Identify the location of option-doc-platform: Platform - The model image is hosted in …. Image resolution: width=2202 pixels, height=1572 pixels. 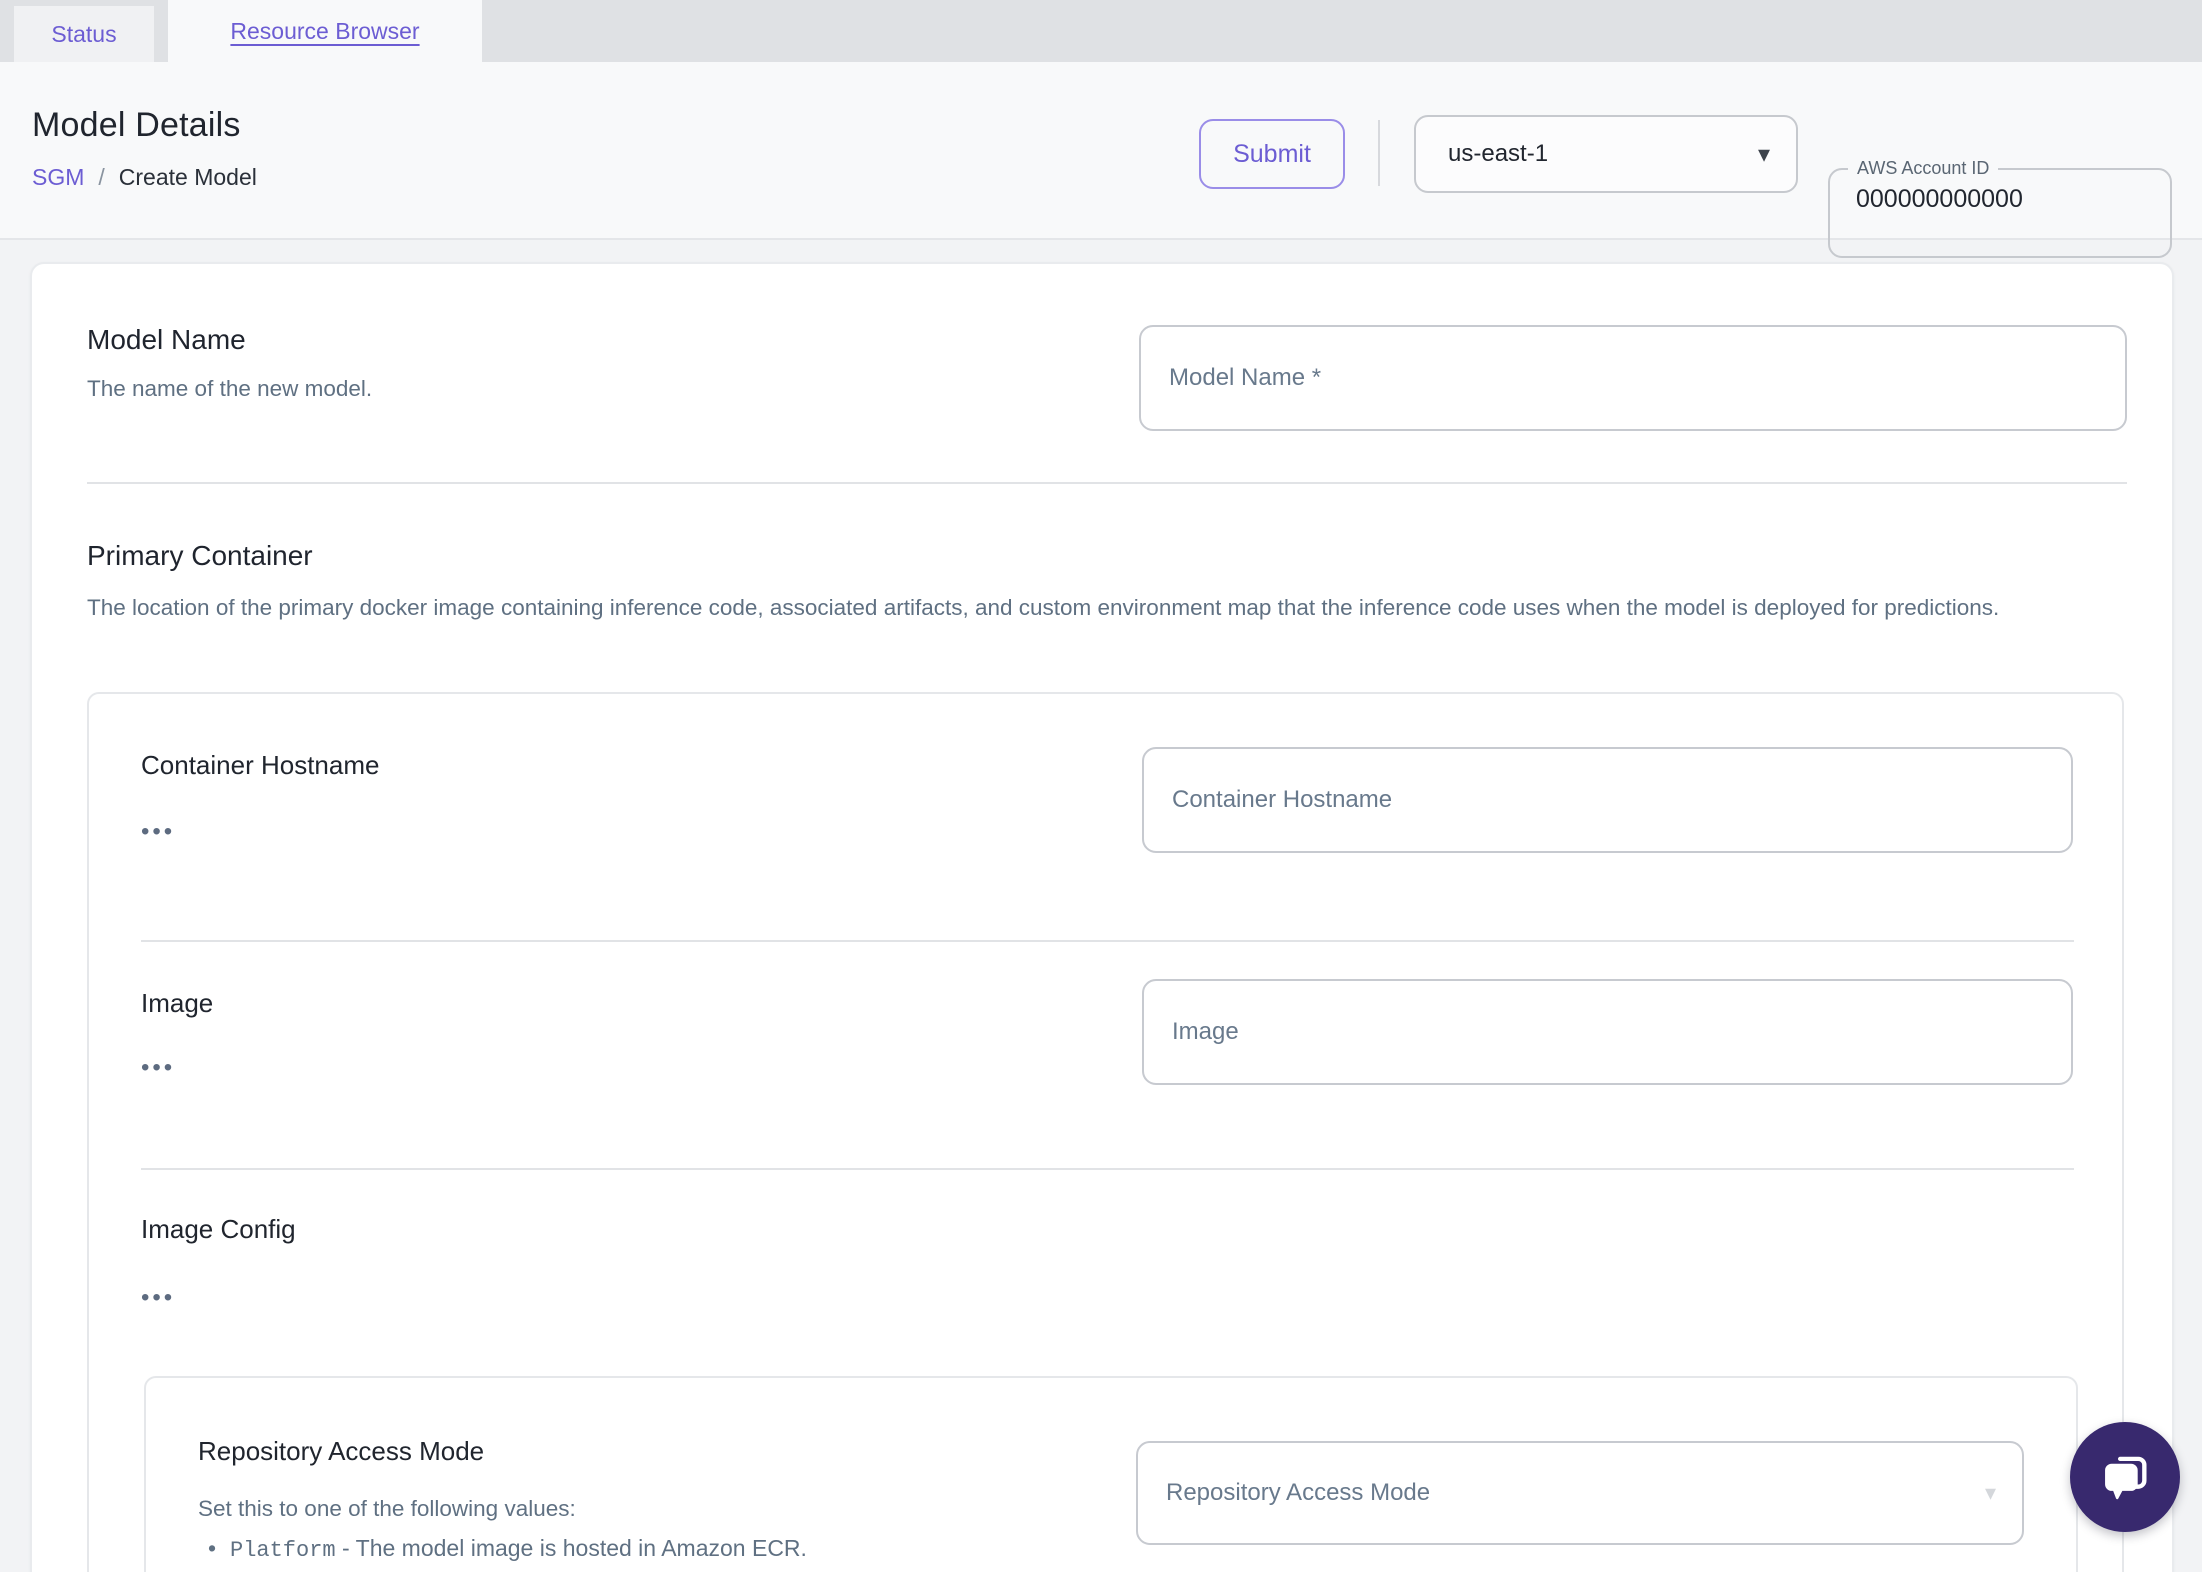
(591, 1549).